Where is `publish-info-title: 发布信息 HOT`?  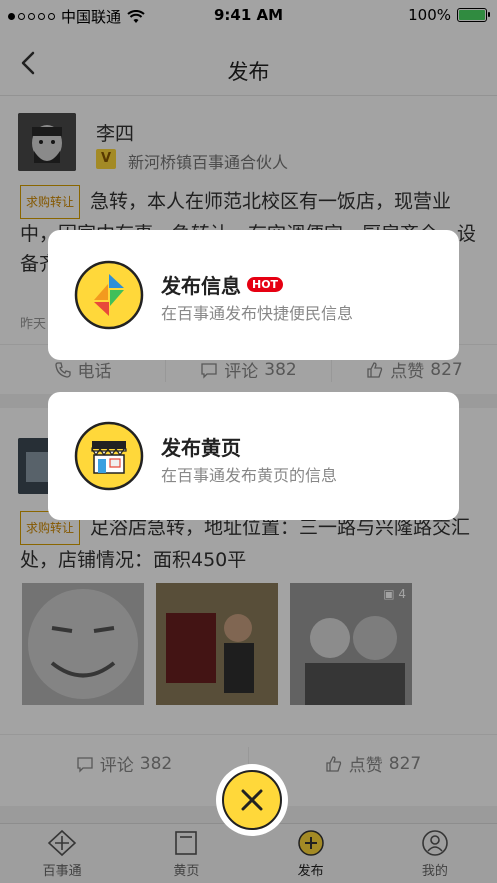 publish-info-title: 发布信息 HOT is located at coordinates (222, 284).